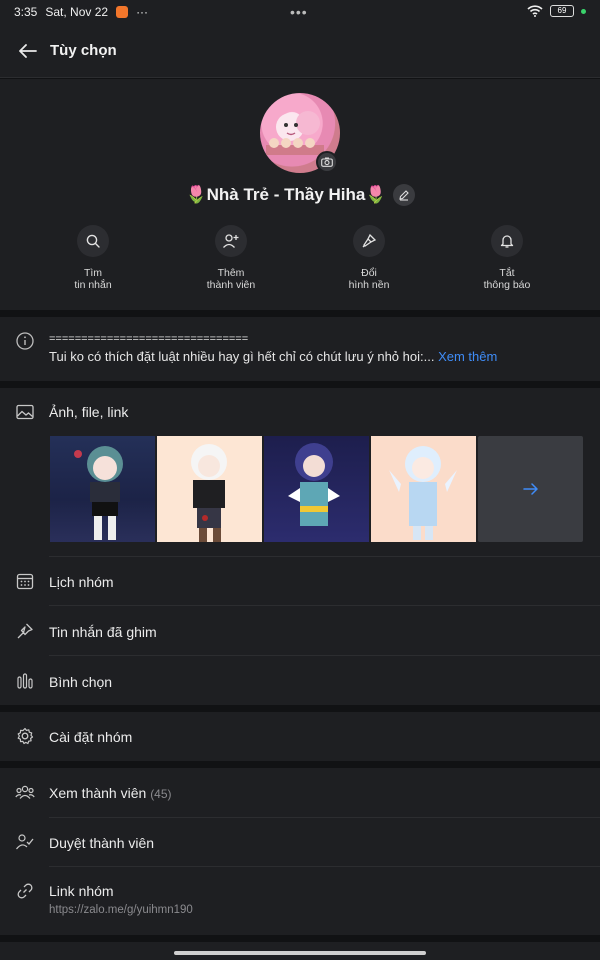 The image size is (600, 960). Describe the element at coordinates (583, 11) in the screenshot. I see `active-dot-icon` at that location.